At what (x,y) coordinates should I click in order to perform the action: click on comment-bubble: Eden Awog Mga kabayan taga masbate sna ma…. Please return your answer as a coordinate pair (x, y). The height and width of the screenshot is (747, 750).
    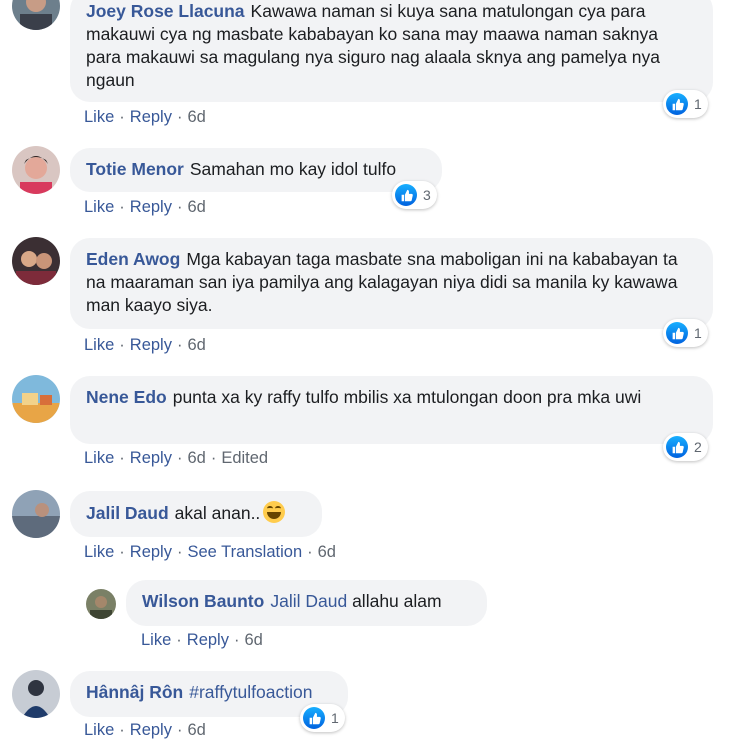
    Looking at the image, I should click on (391, 283).